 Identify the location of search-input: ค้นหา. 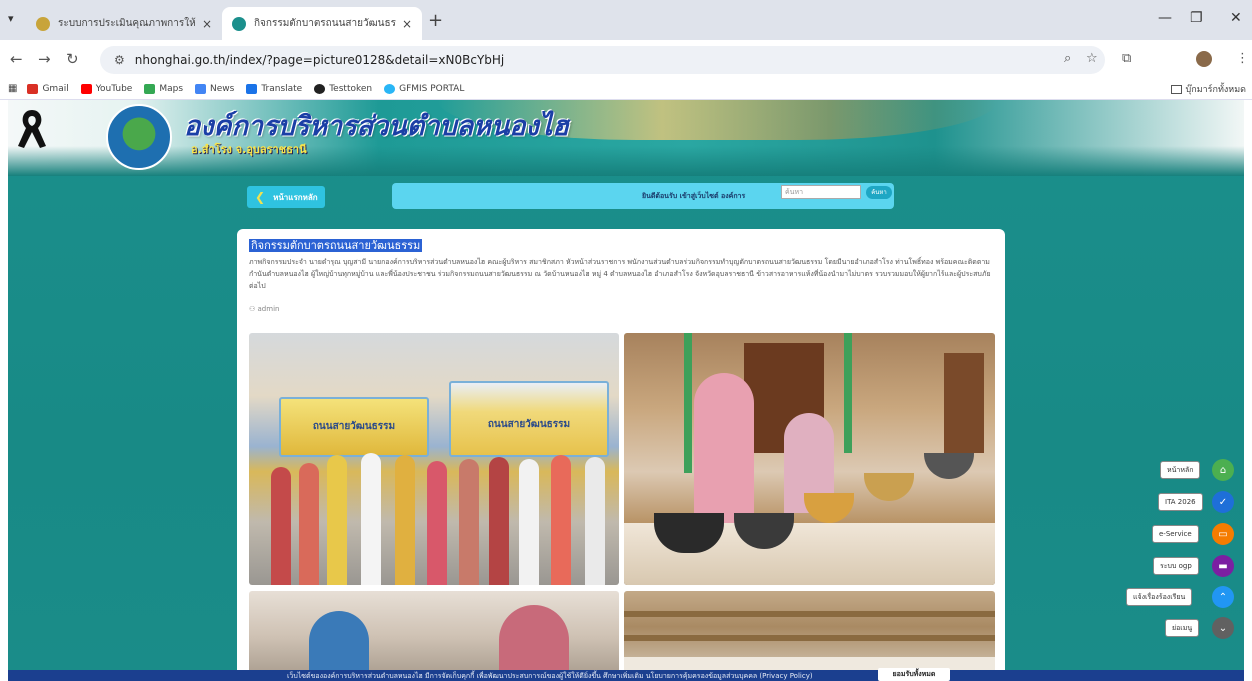
(821, 192).